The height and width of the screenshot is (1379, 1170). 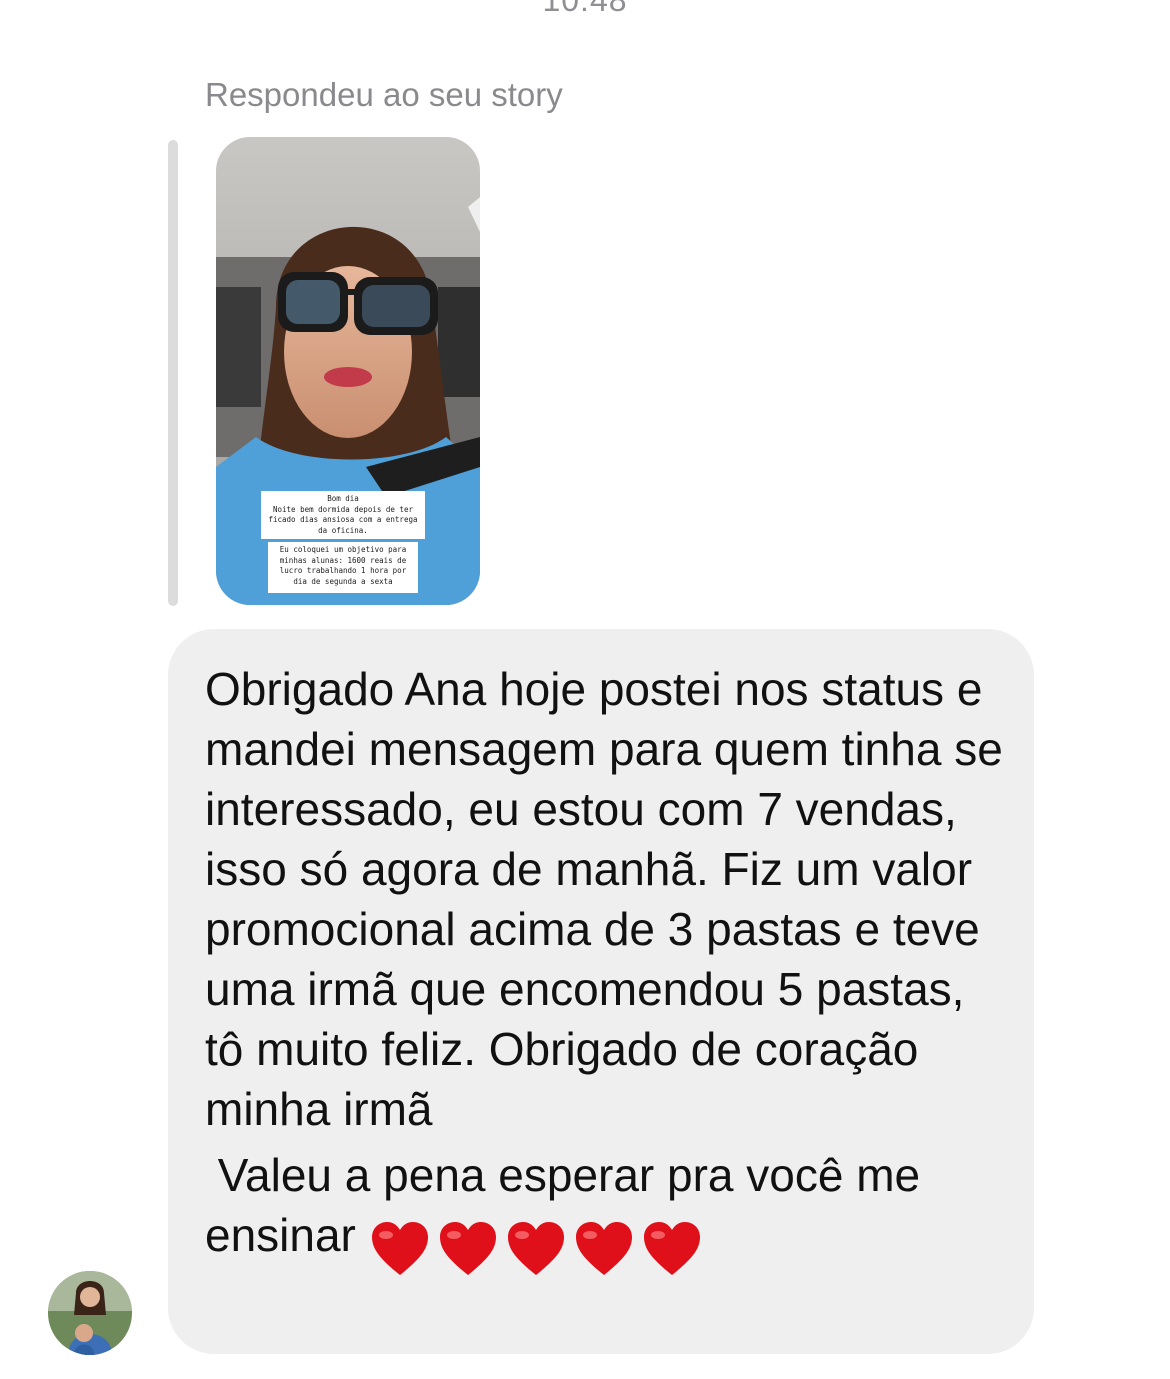 I want to click on sender-avatar, so click(x=90, y=1313).